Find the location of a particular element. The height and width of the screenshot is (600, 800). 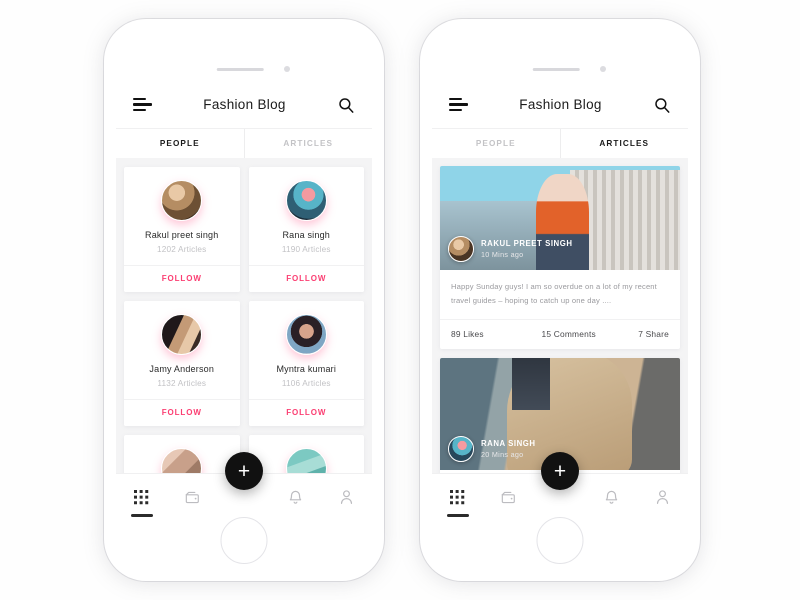

person-name: Rana singh is located at coordinates (306, 235).